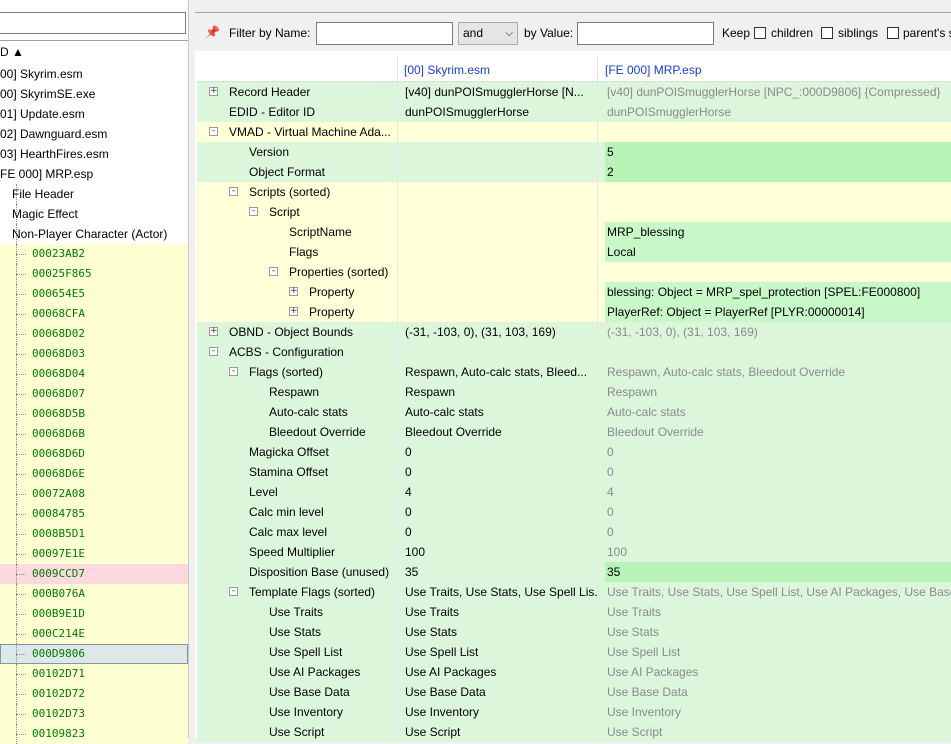 The width and height of the screenshot is (951, 744). I want to click on mrp-value-cell: Use Spell List, so click(778, 652).